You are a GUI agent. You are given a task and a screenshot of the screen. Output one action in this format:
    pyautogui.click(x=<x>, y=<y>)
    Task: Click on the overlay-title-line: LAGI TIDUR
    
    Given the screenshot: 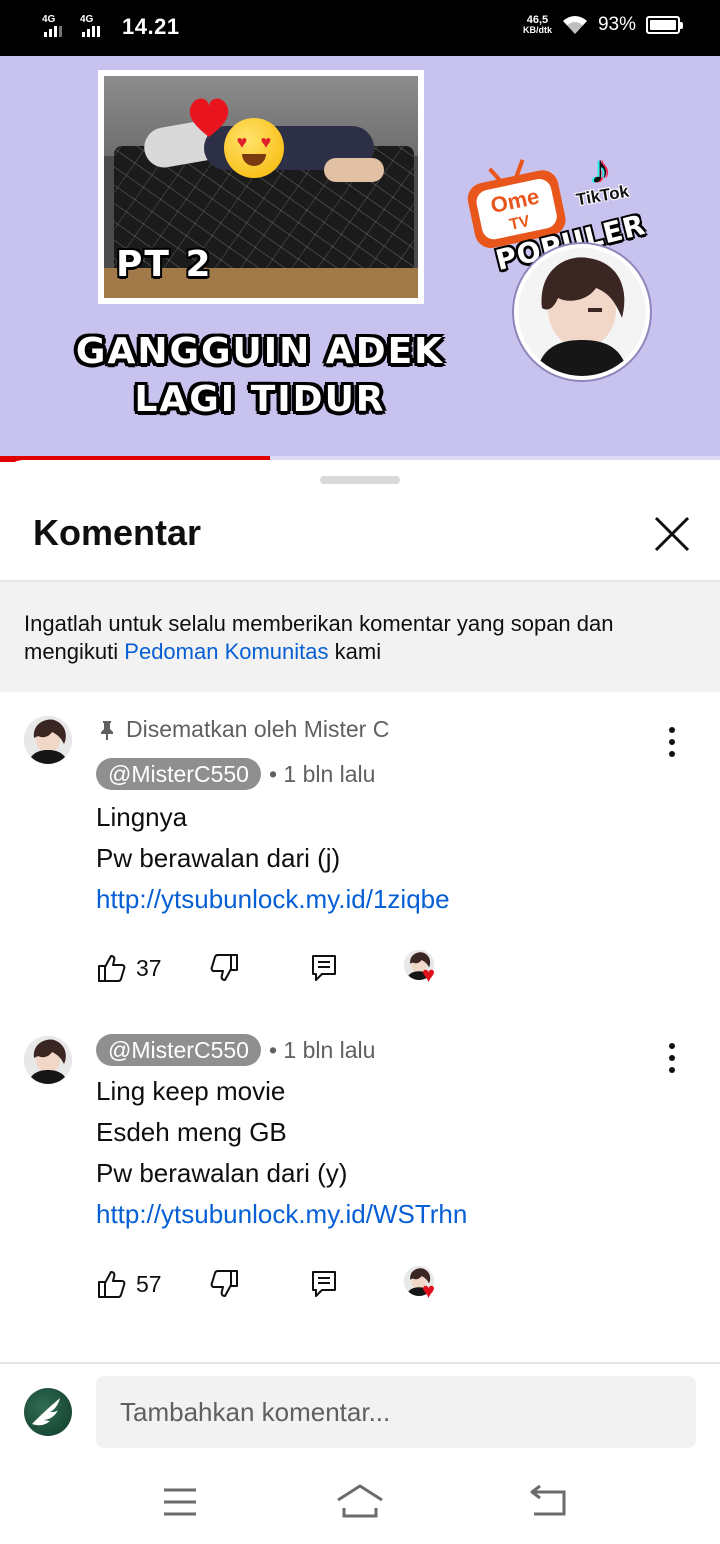 What is the action you would take?
    pyautogui.click(x=260, y=399)
    